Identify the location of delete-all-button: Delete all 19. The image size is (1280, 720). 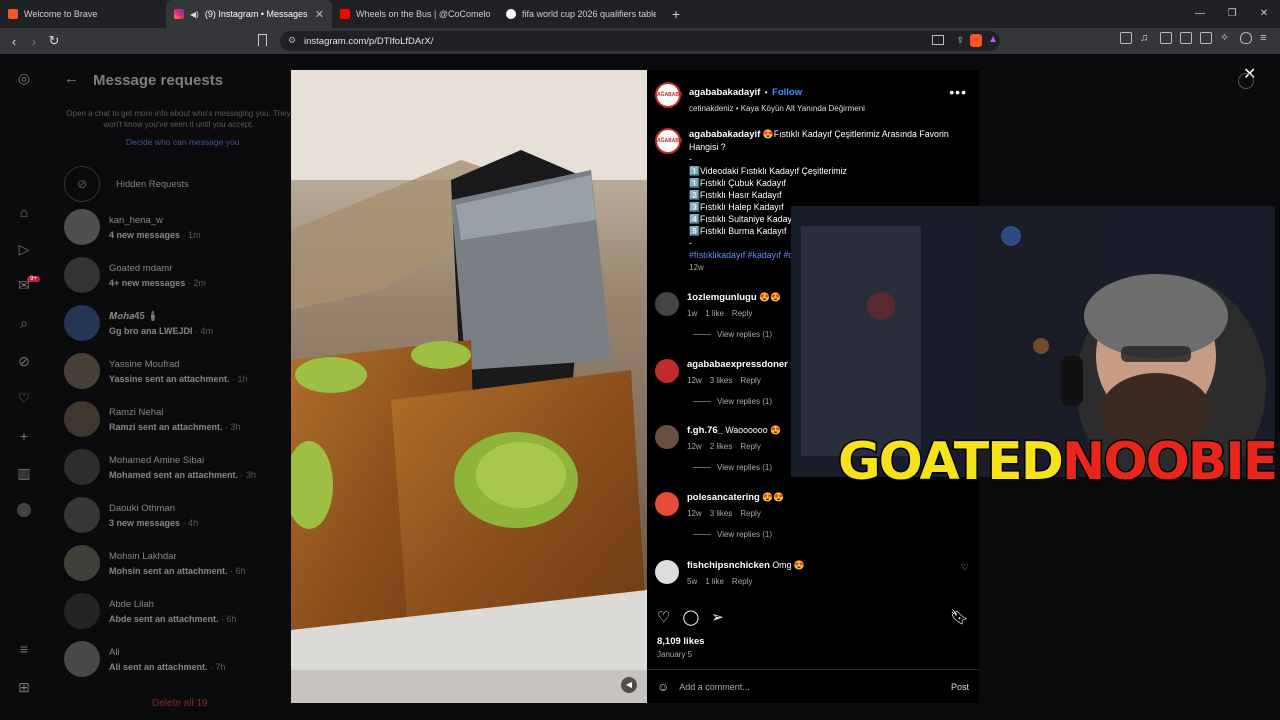
(180, 703).